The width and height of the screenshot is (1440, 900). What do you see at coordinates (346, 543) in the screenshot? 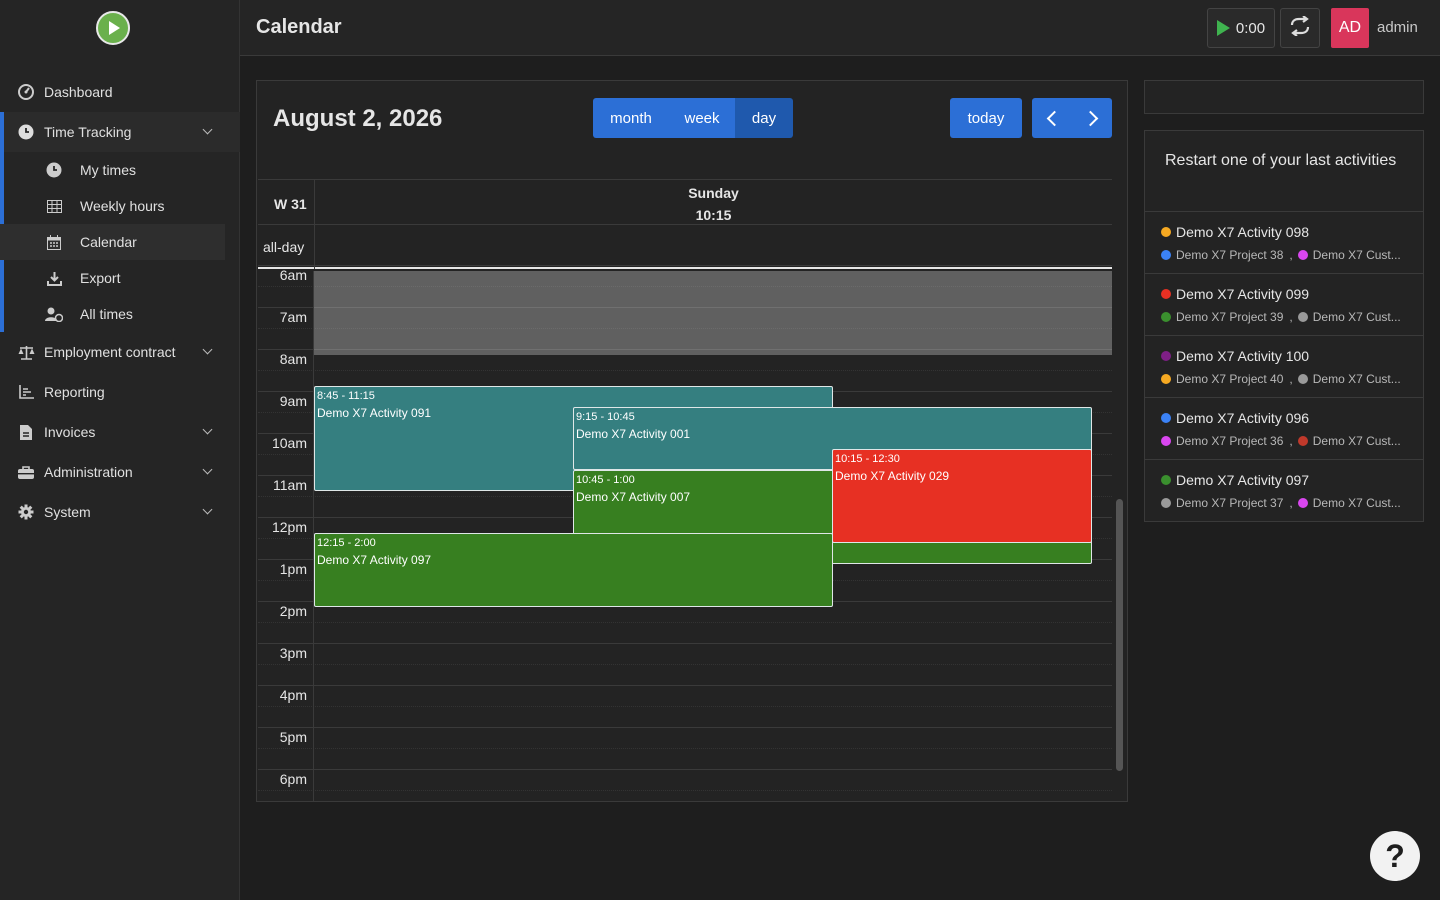
I see `event-time: 12:15 - 2:00` at bounding box center [346, 543].